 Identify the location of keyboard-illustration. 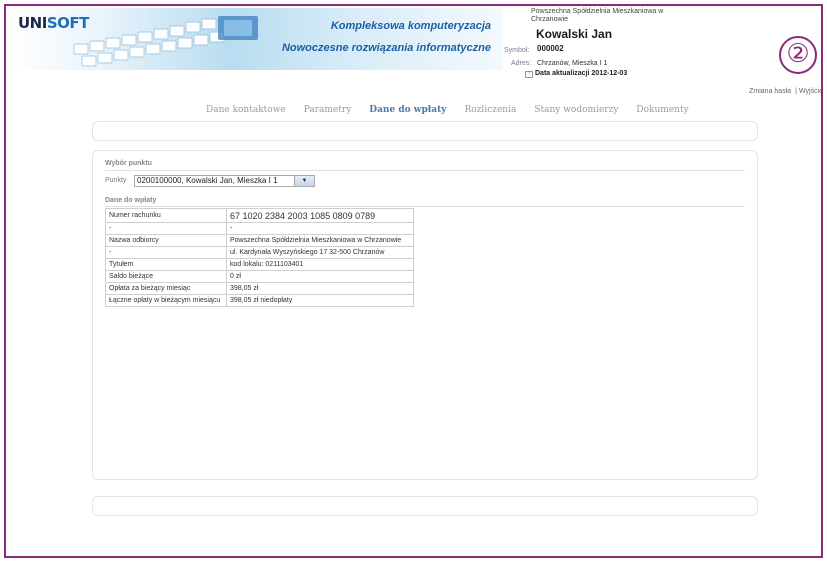
(165, 41).